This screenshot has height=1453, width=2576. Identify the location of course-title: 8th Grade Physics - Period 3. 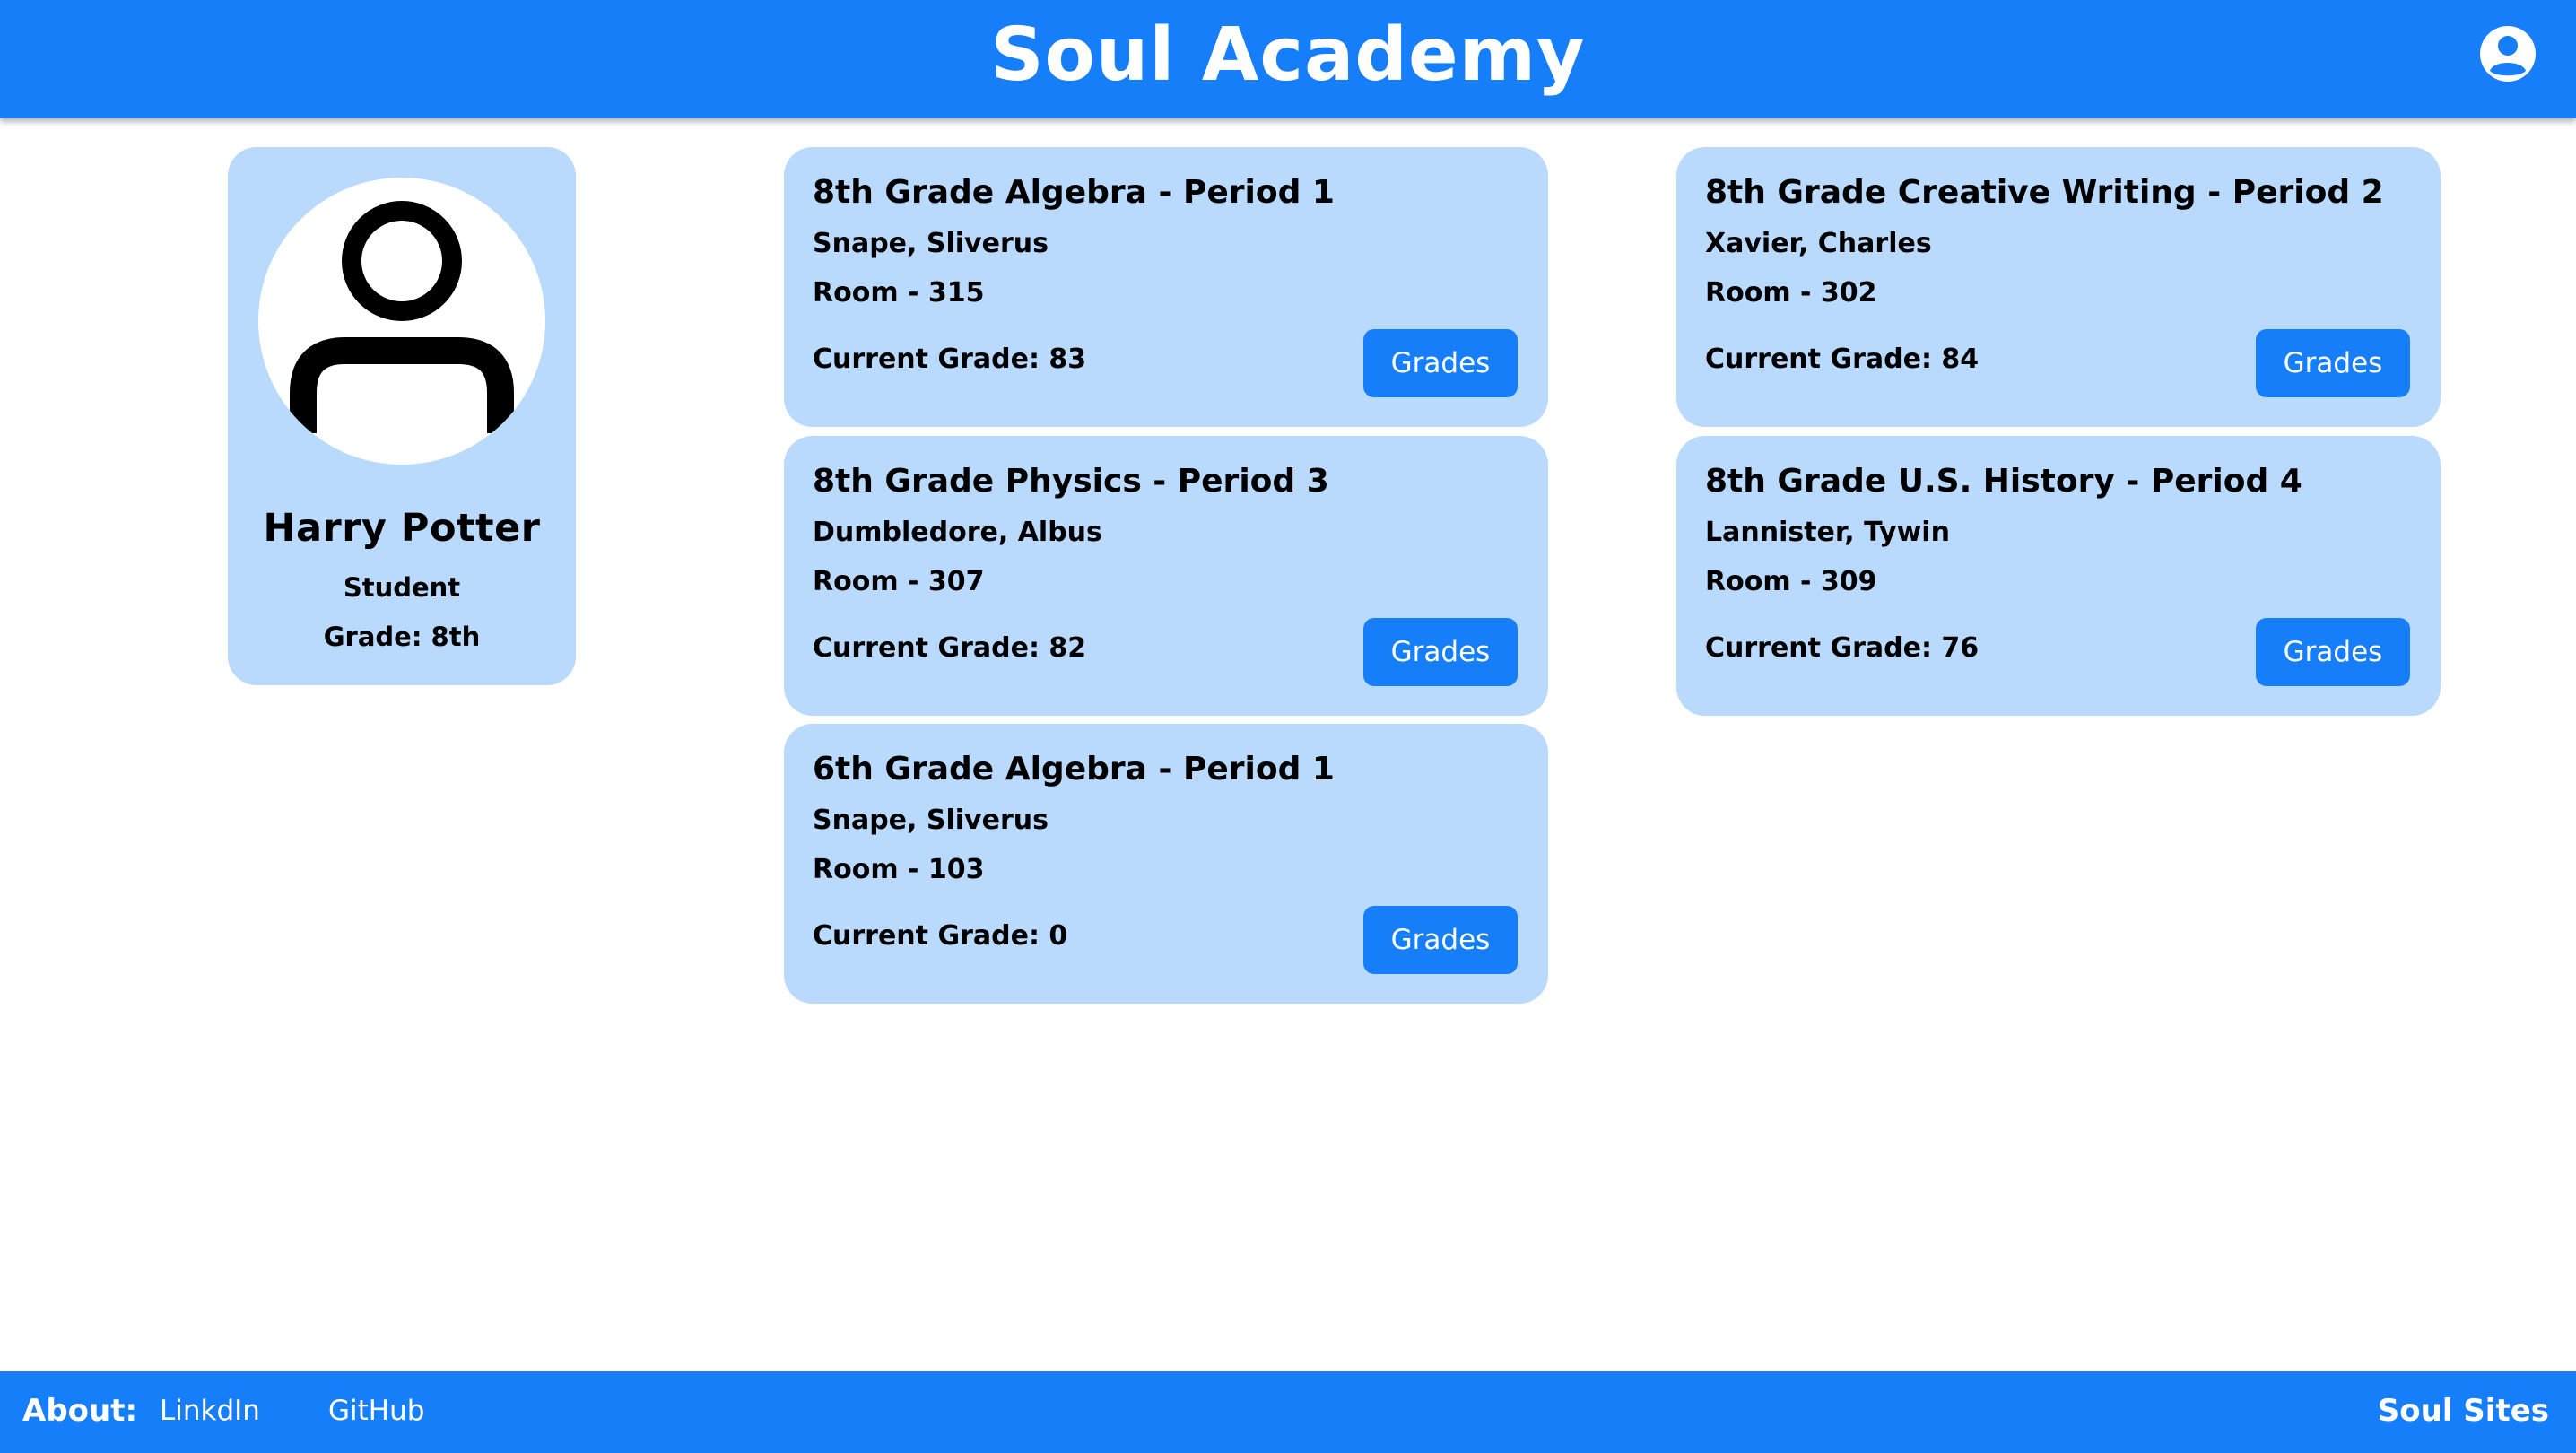
(1071, 481).